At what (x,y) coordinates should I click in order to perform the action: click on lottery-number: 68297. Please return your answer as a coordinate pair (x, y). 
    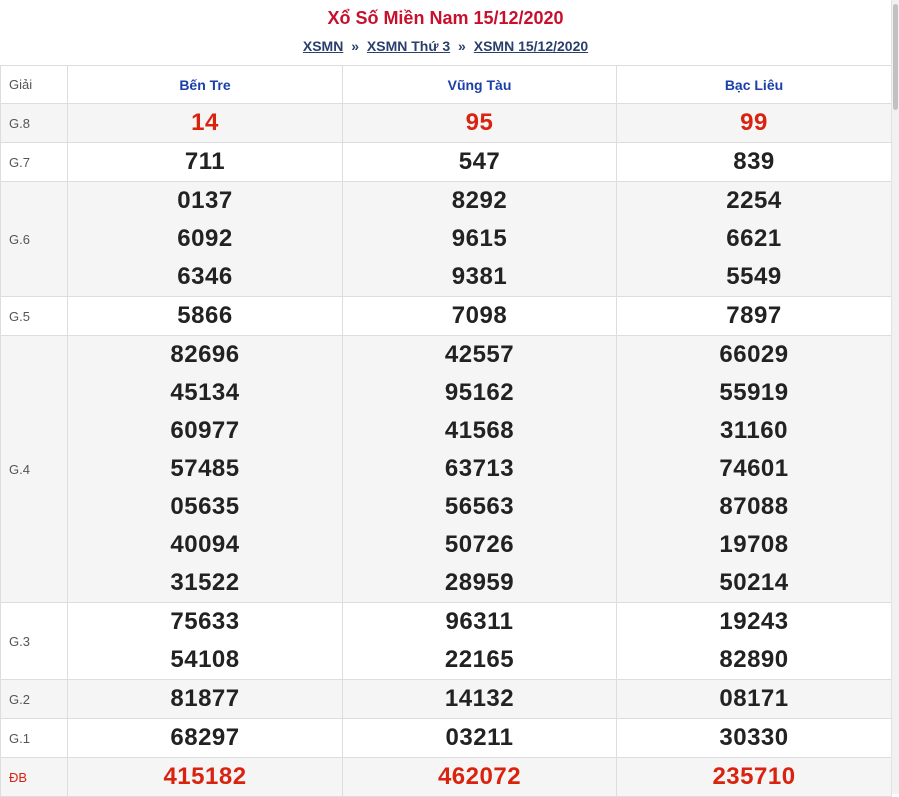
    Looking at the image, I should click on (205, 737).